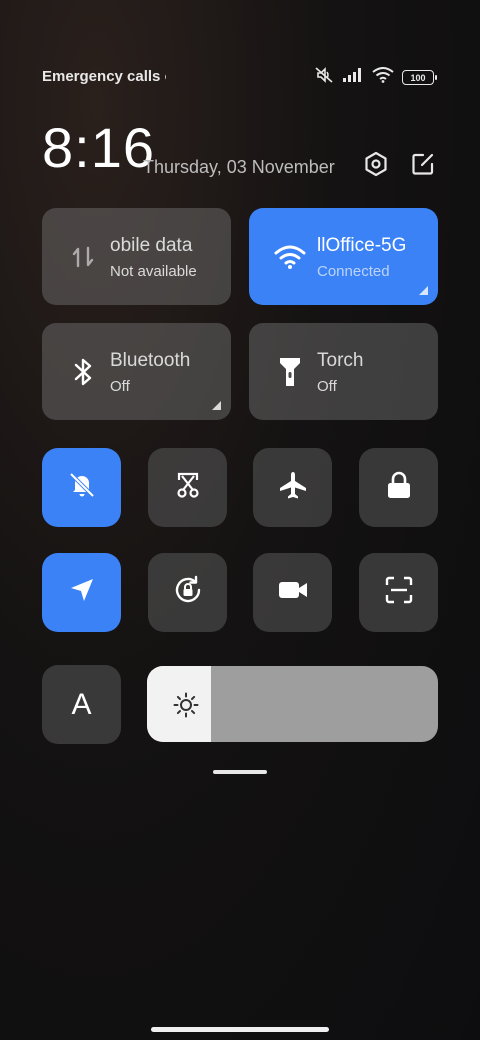  I want to click on airplane-mode-toggle, so click(292, 487).